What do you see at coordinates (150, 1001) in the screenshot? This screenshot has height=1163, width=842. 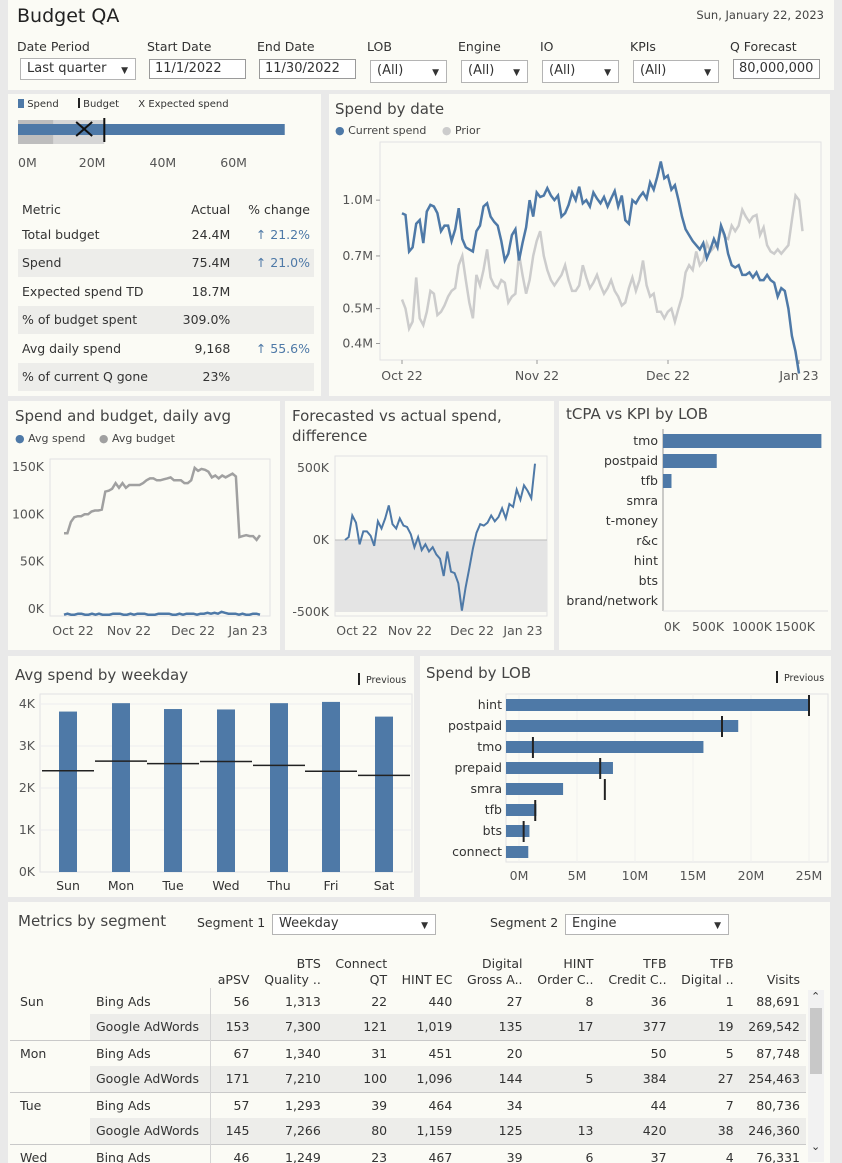 I see `engine-cell: Bing Ads` at bounding box center [150, 1001].